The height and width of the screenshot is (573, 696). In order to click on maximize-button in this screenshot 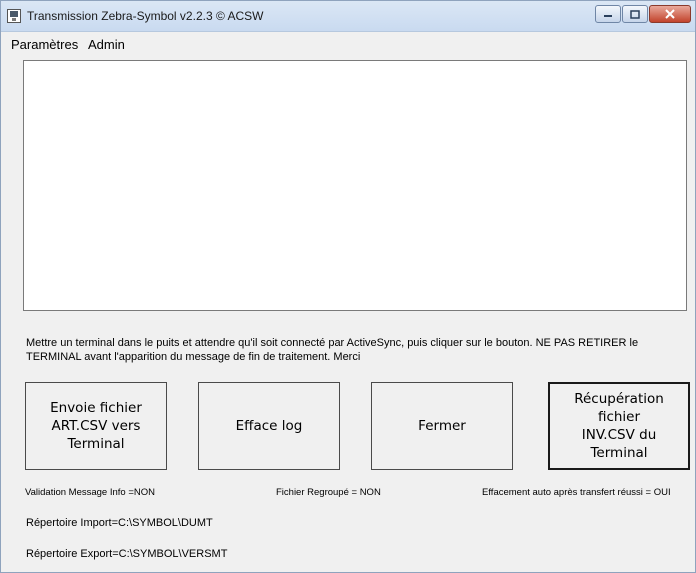, I will do `click(635, 14)`.